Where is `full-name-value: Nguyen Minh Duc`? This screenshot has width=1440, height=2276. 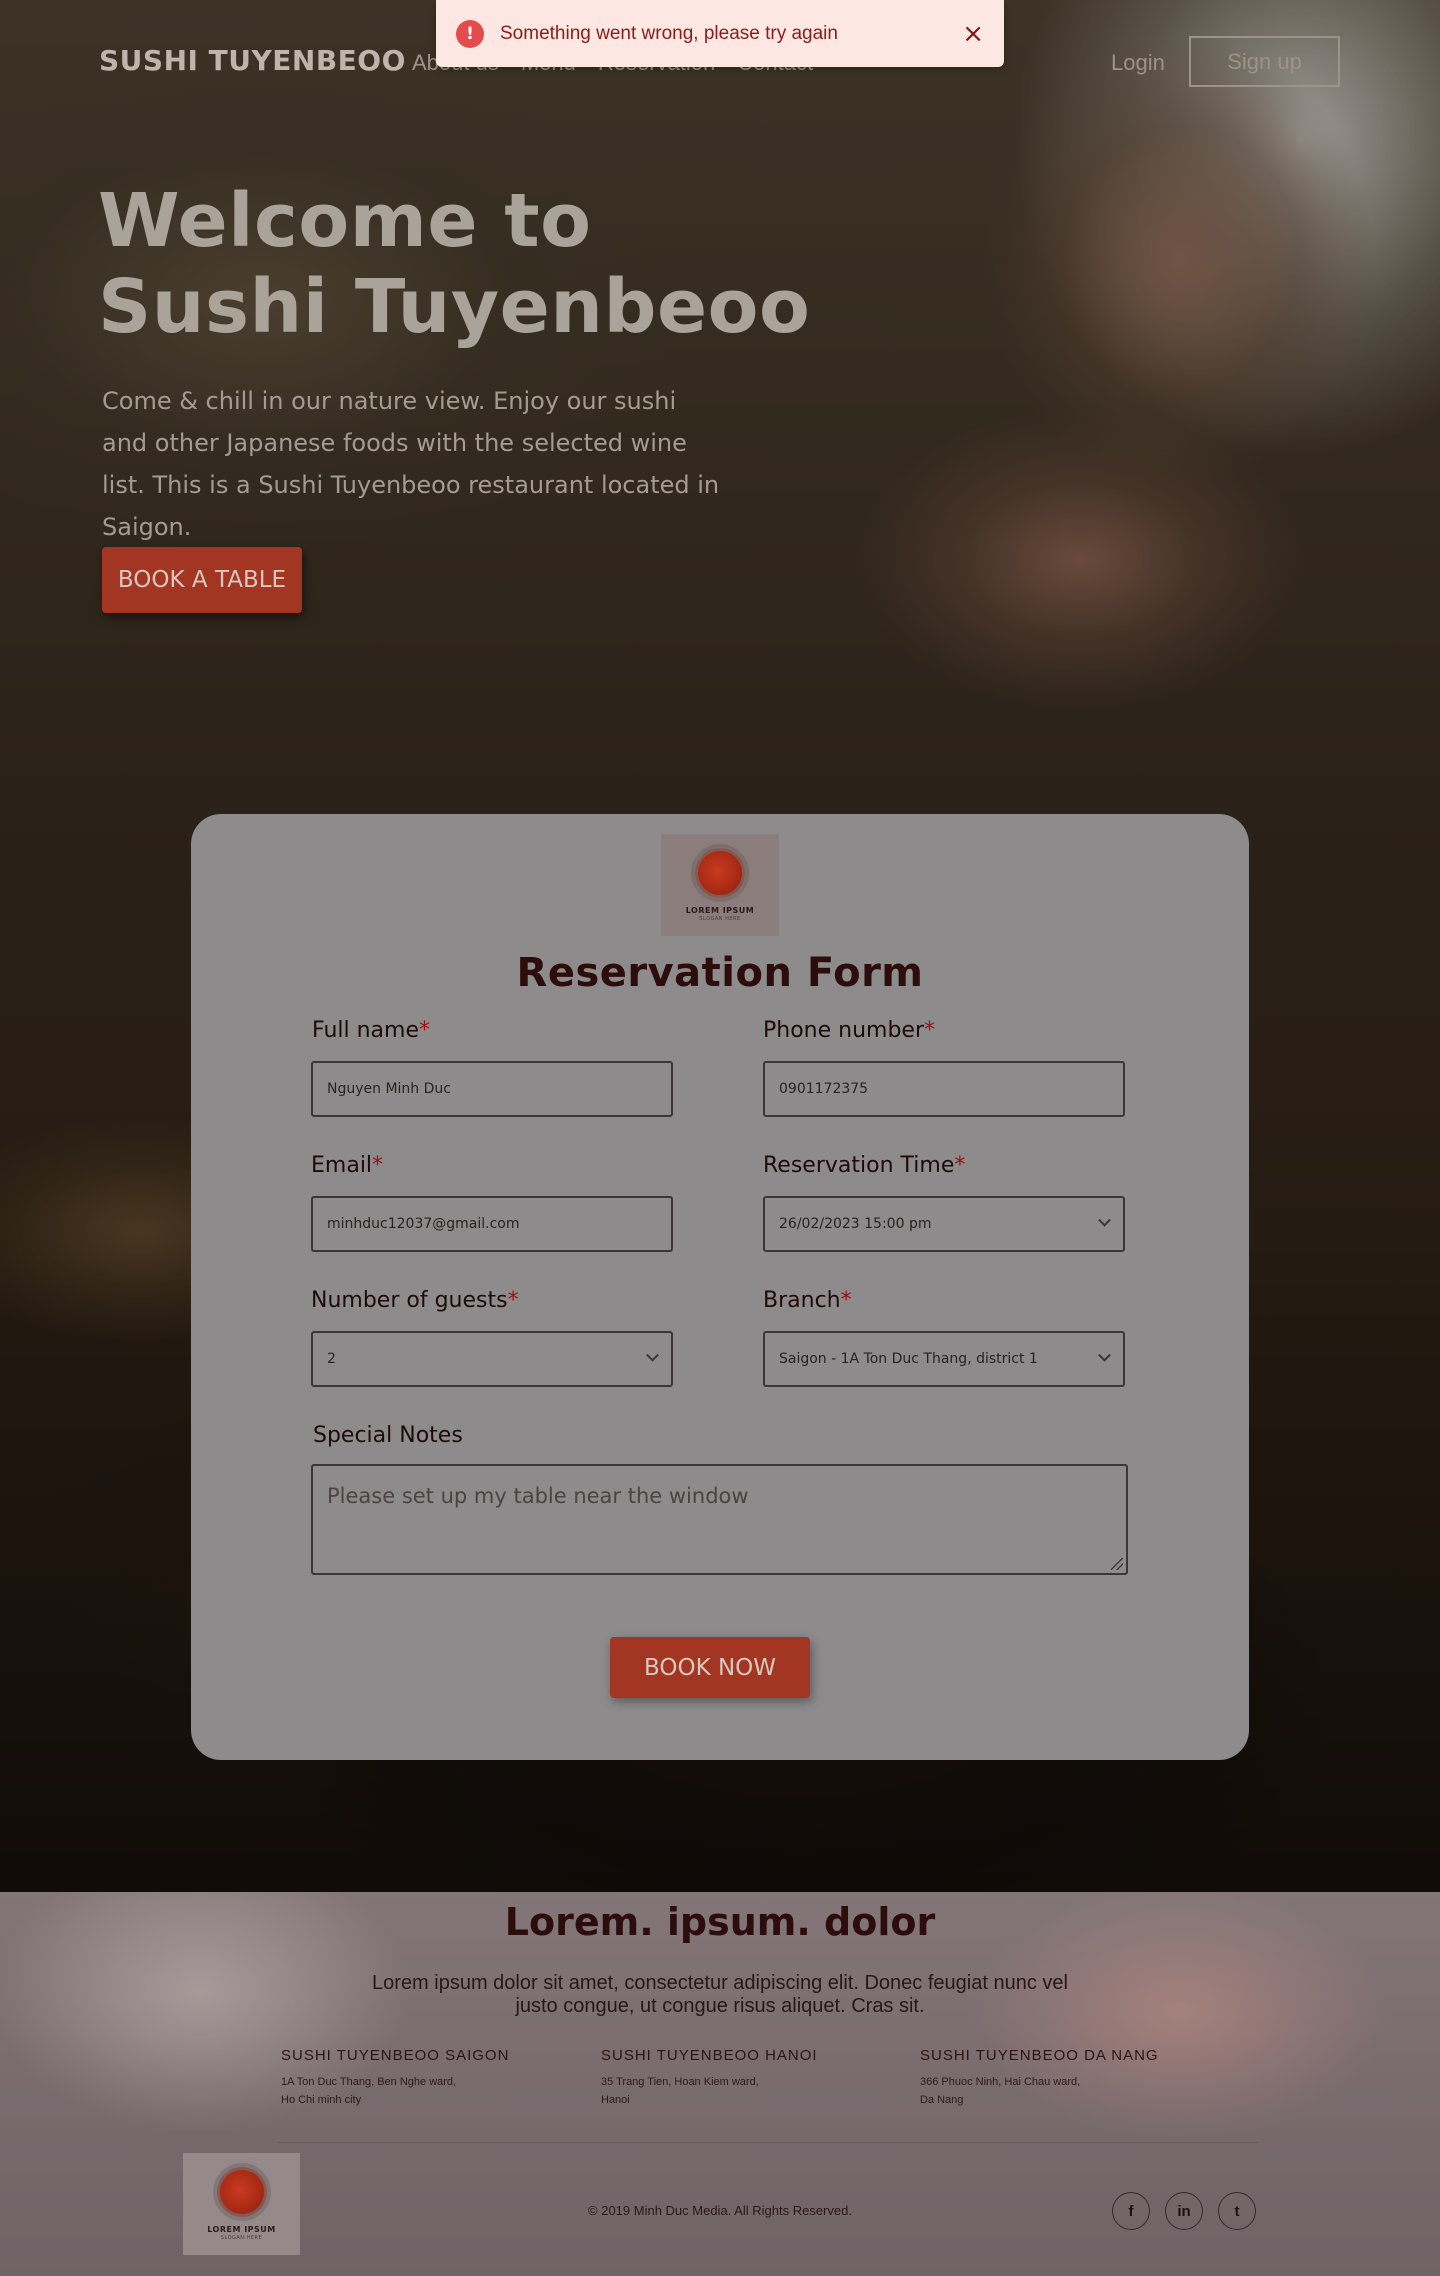
full-name-value: Nguyen Minh Duc is located at coordinates (389, 1089).